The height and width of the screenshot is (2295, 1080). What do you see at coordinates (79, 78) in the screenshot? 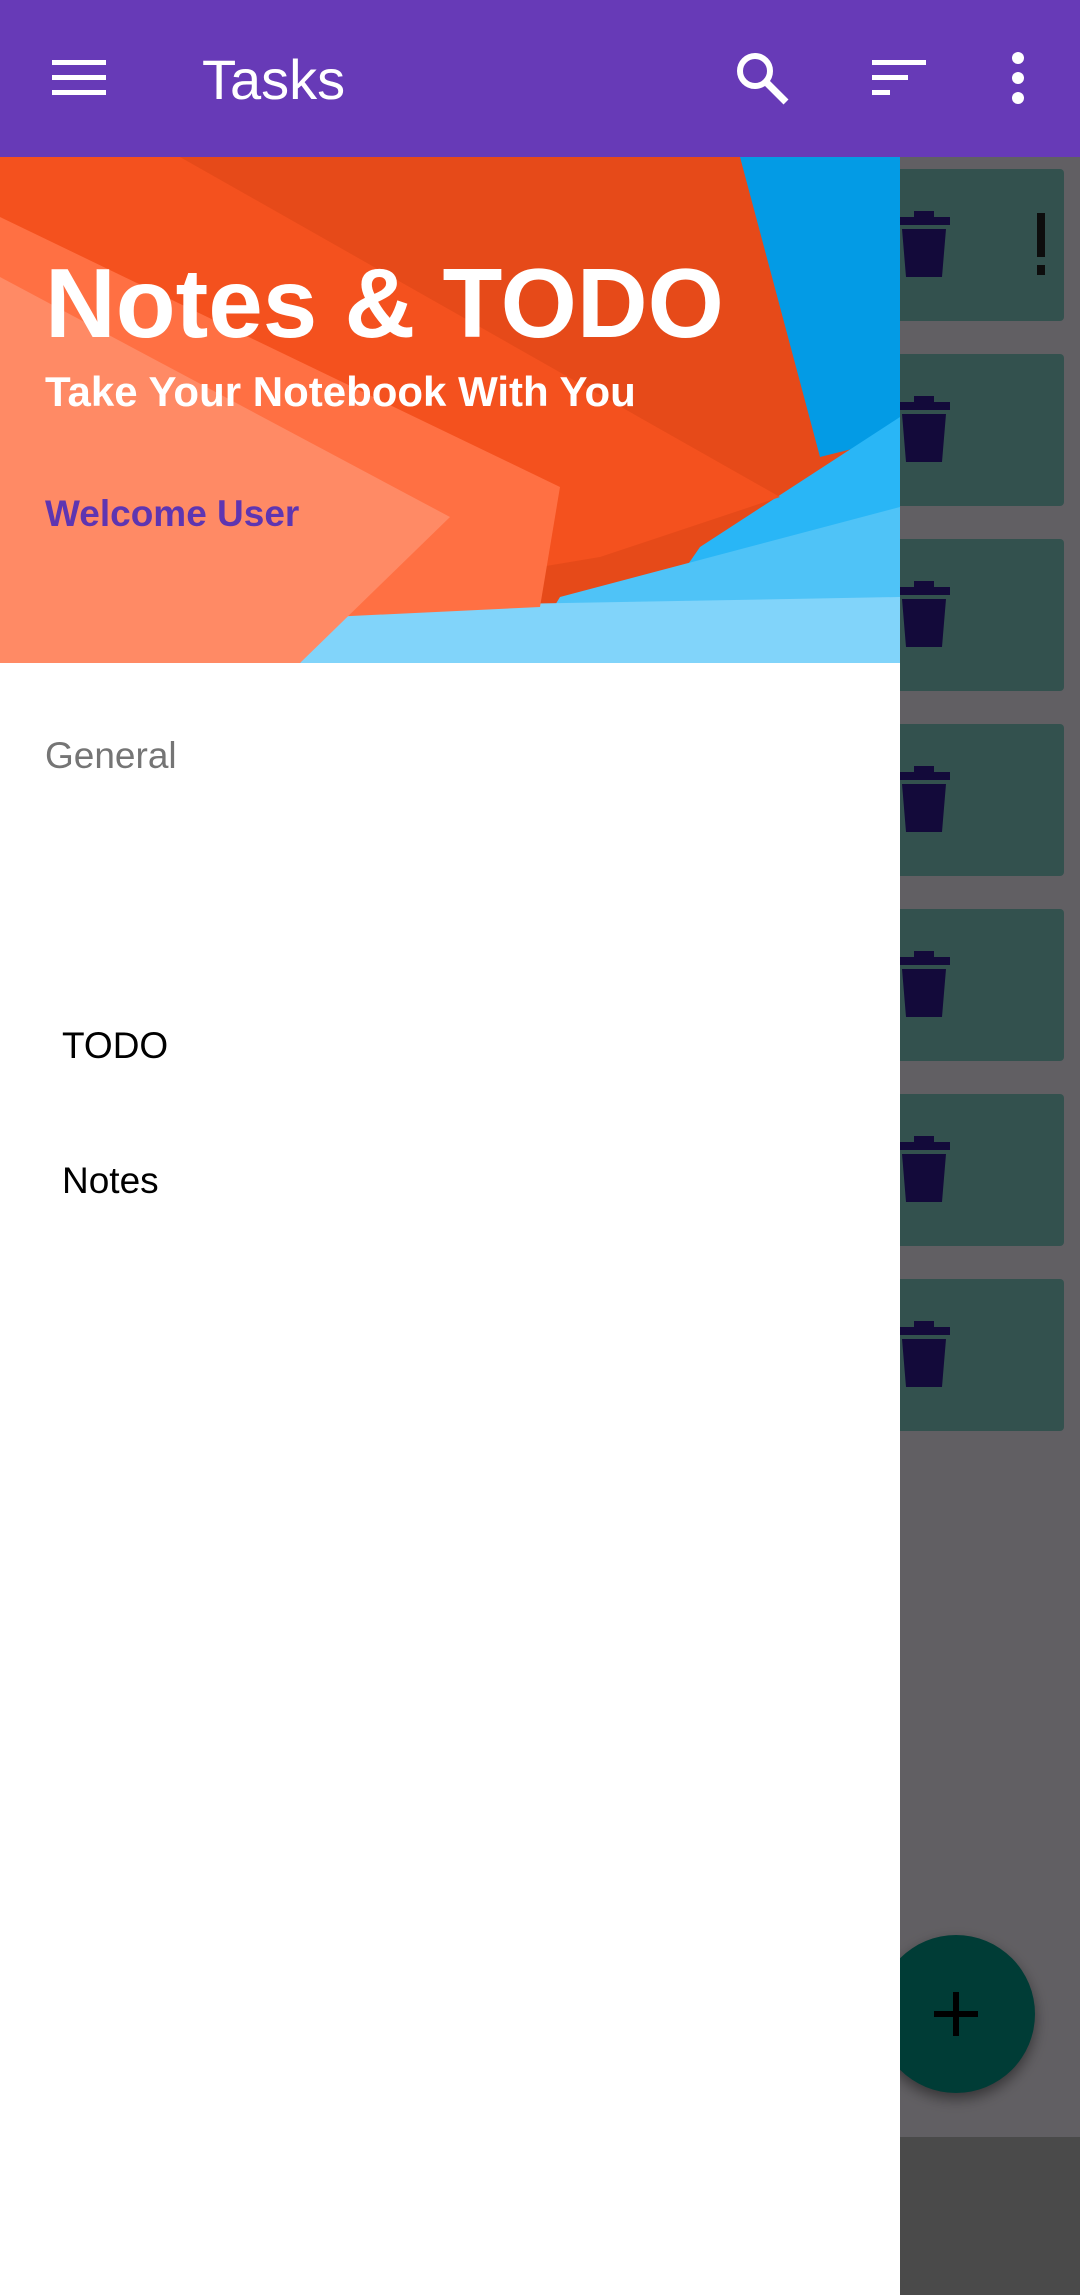
I see `menu-icon` at bounding box center [79, 78].